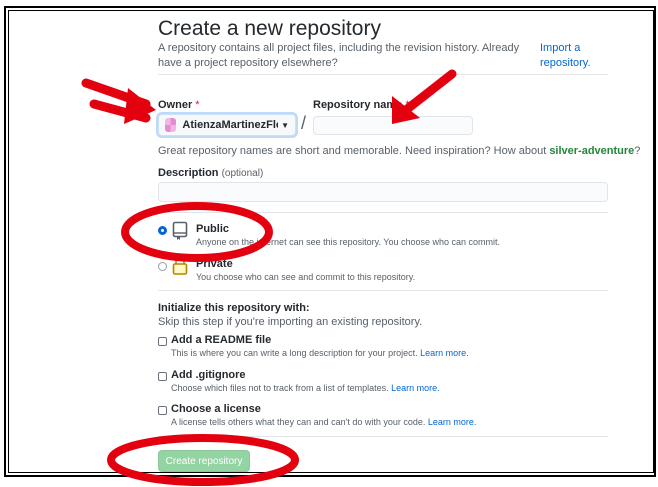 This screenshot has height=487, width=658. Describe the element at coordinates (452, 422) in the screenshot. I see `license-learn-more-link: Learn more.` at that location.